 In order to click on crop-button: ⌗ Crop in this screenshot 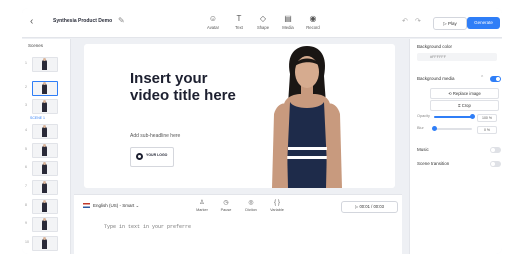, I will do `click(464, 105)`.